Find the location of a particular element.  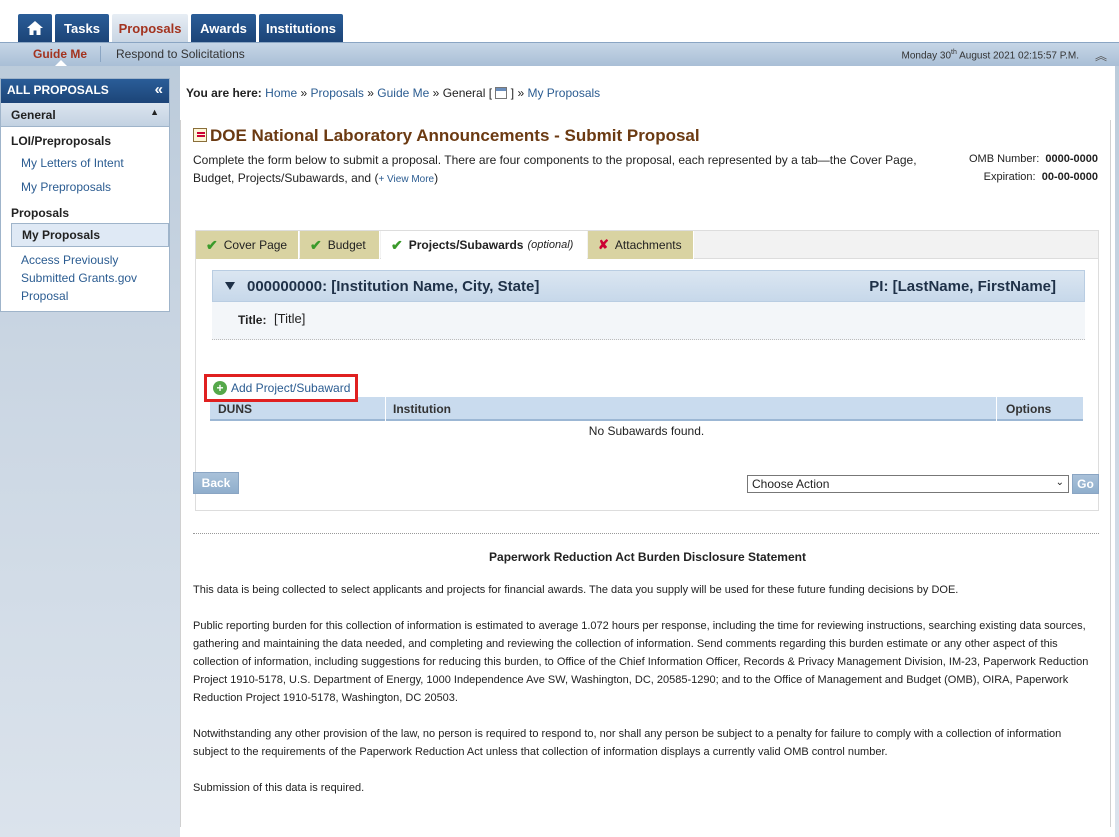

tab-institutions: Institutions is located at coordinates (301, 28).